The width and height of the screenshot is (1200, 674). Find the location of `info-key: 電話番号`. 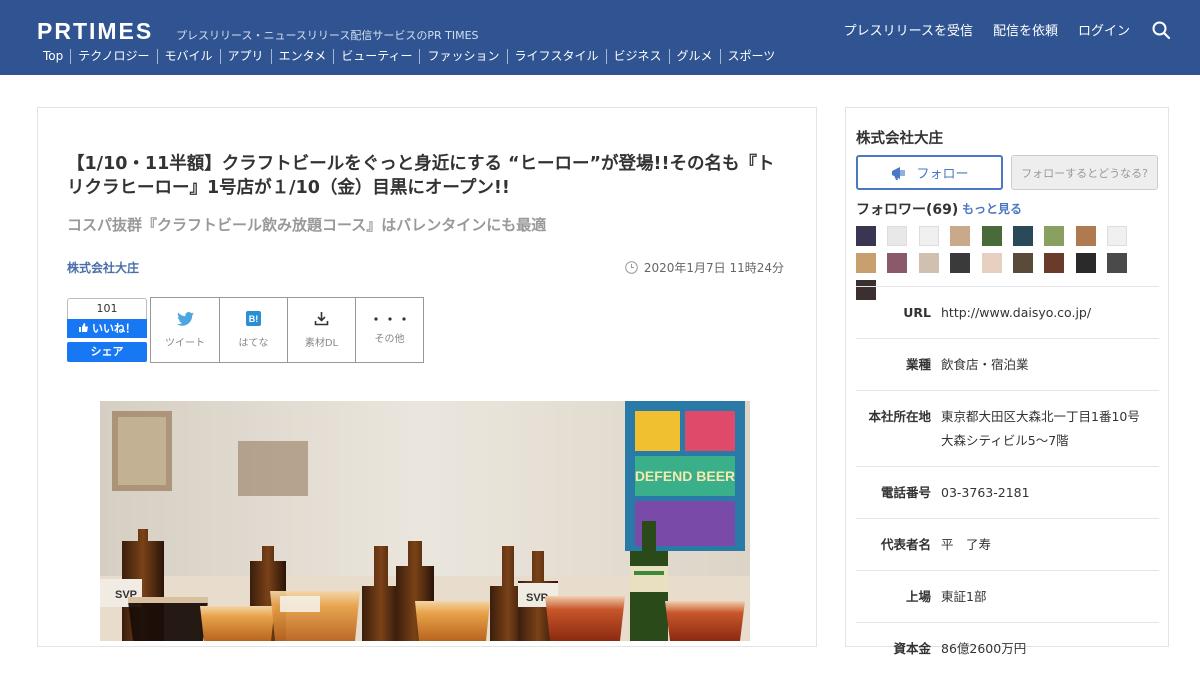

info-key: 電話番号 is located at coordinates (905, 492).